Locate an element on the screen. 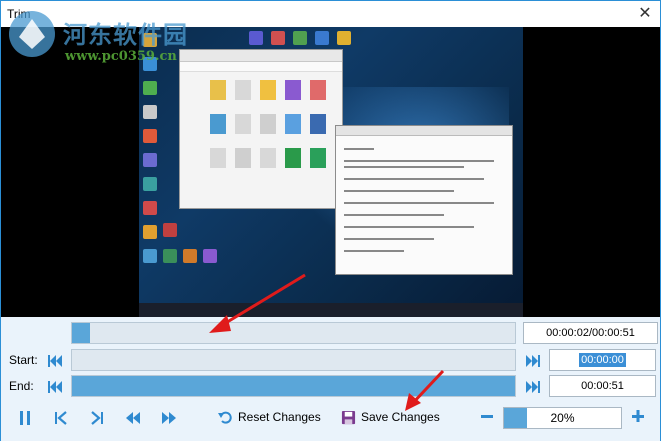 The height and width of the screenshot is (441, 661). reset-changes-button: Reset Changes is located at coordinates (269, 417).